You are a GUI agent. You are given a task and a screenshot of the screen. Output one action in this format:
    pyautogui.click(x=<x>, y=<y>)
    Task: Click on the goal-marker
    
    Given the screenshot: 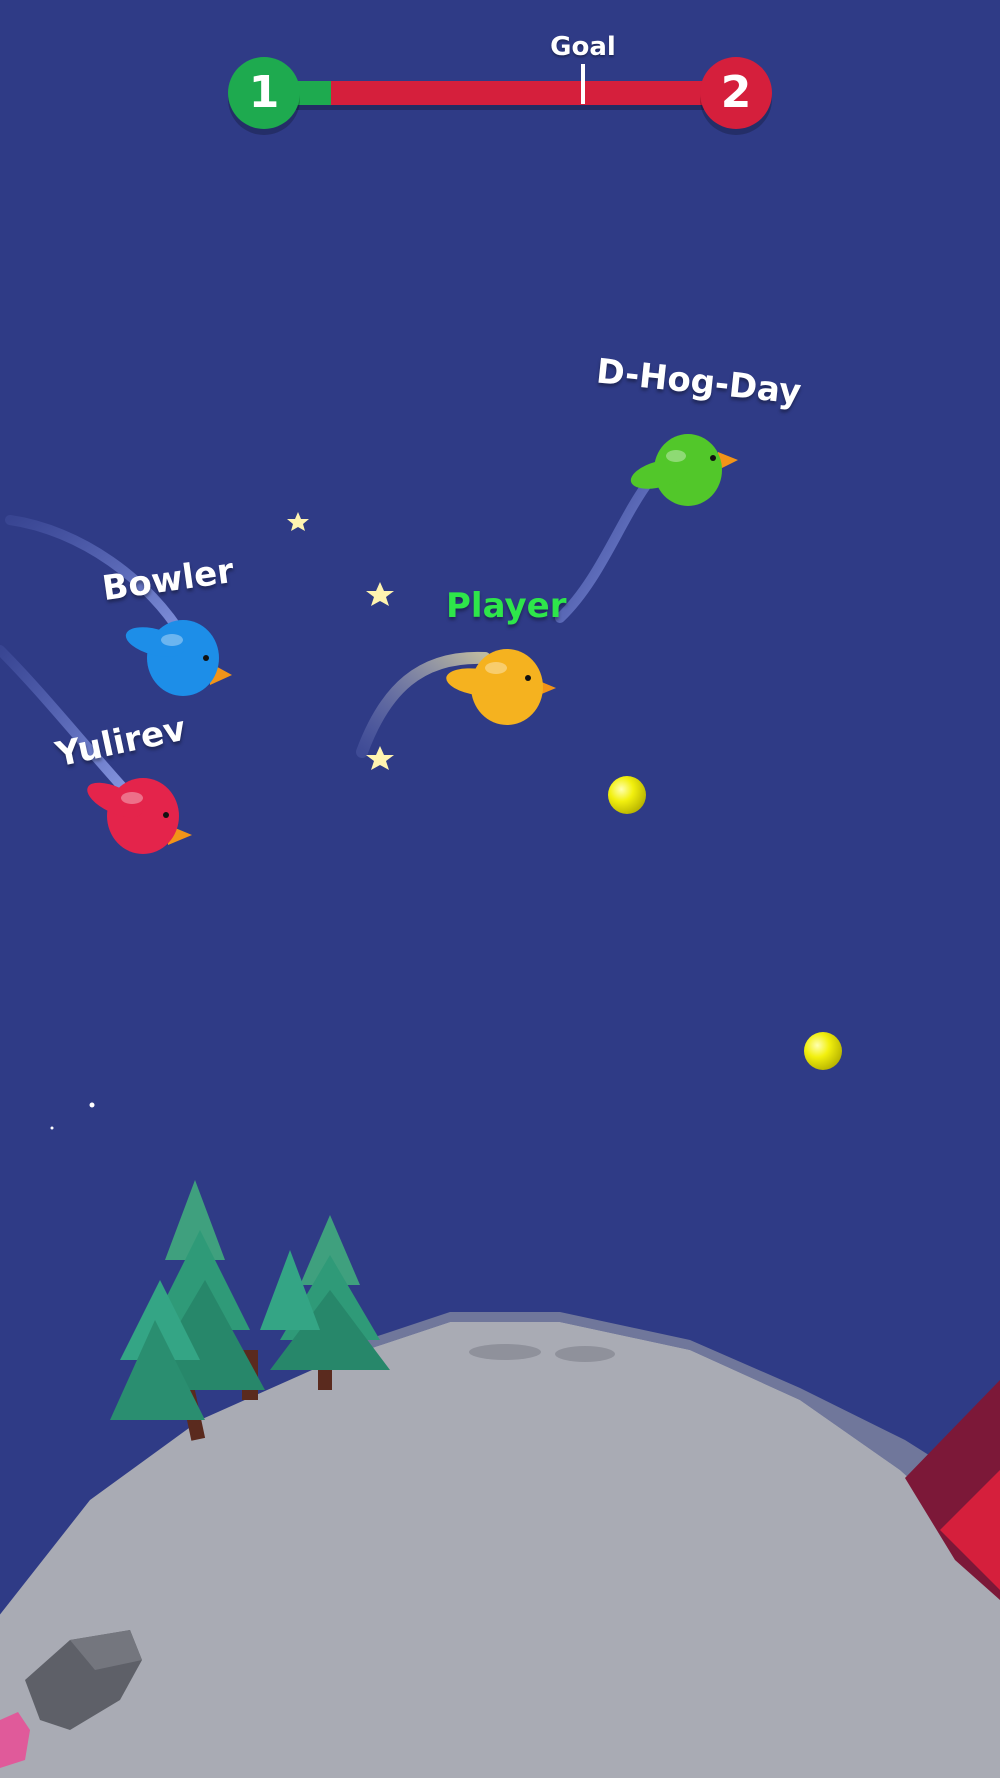 What is the action you would take?
    pyautogui.click(x=583, y=84)
    